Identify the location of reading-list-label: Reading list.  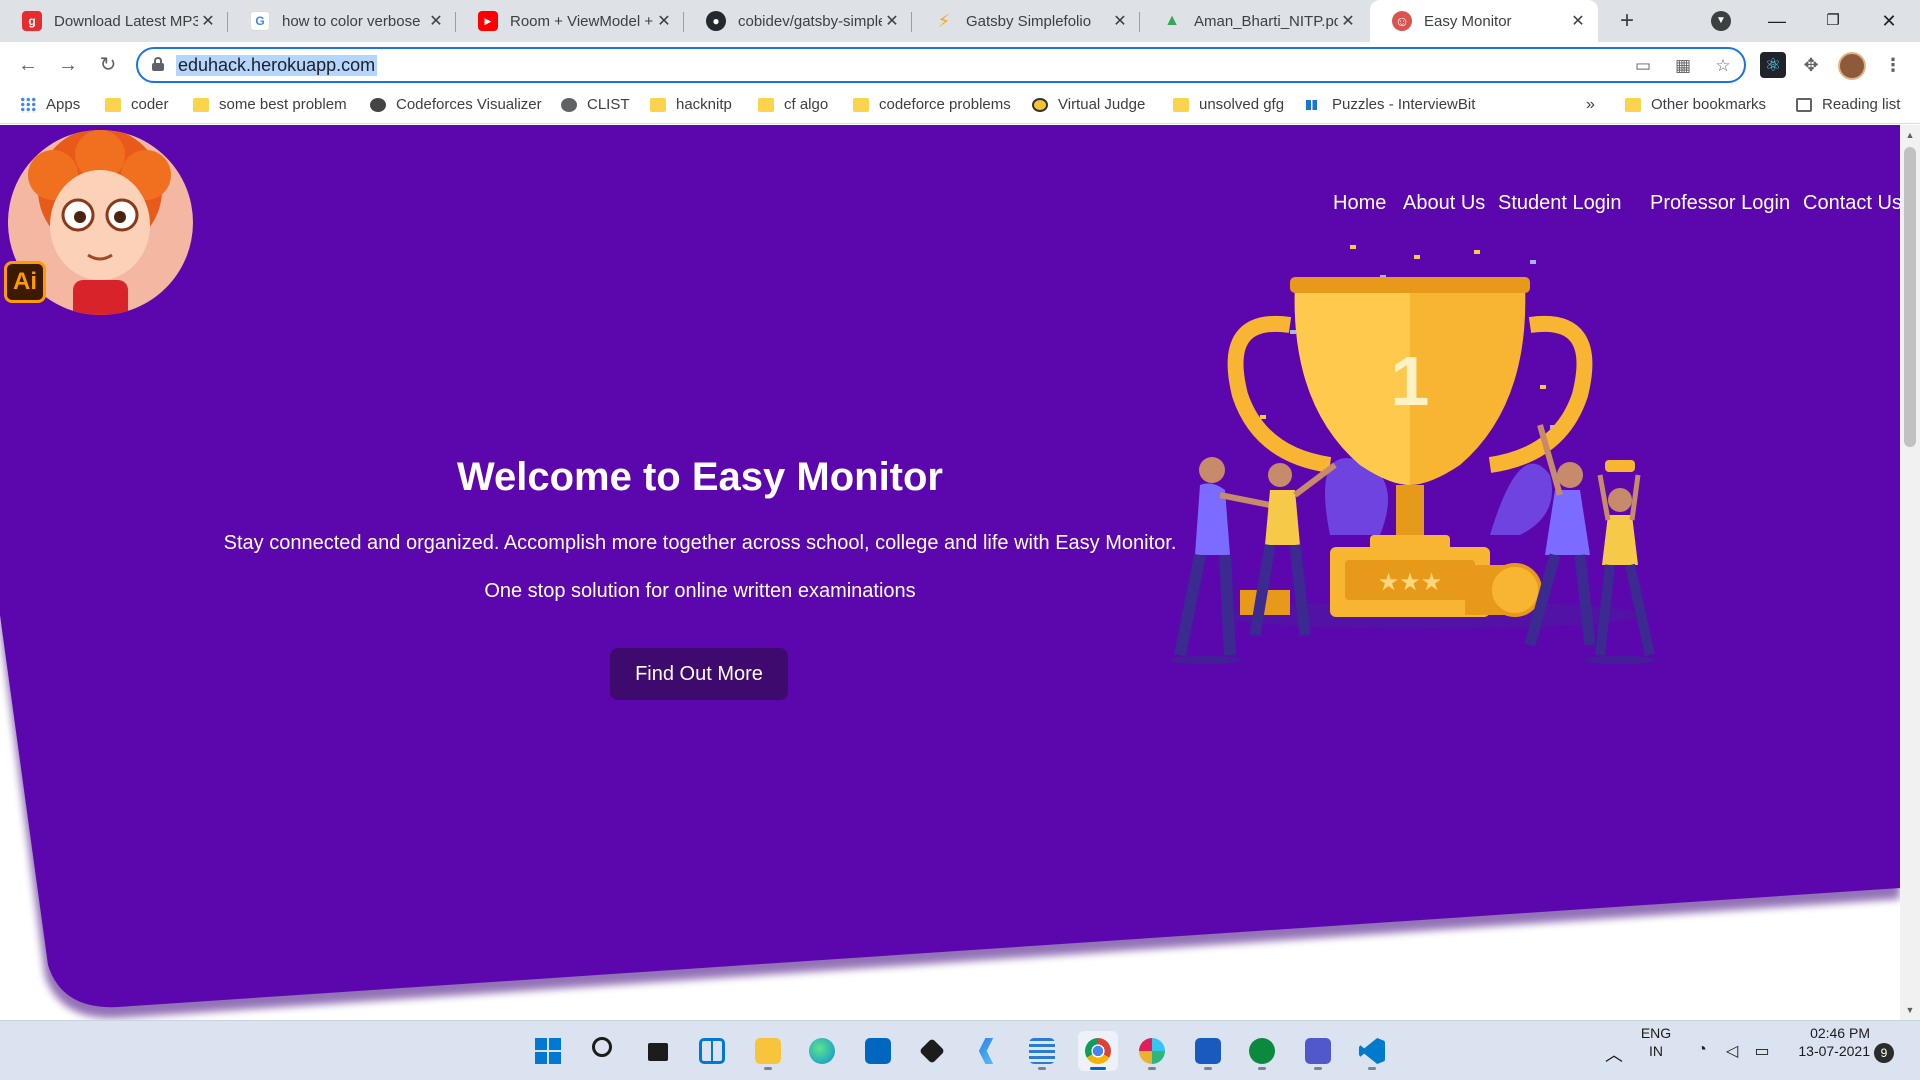
(1861, 104).